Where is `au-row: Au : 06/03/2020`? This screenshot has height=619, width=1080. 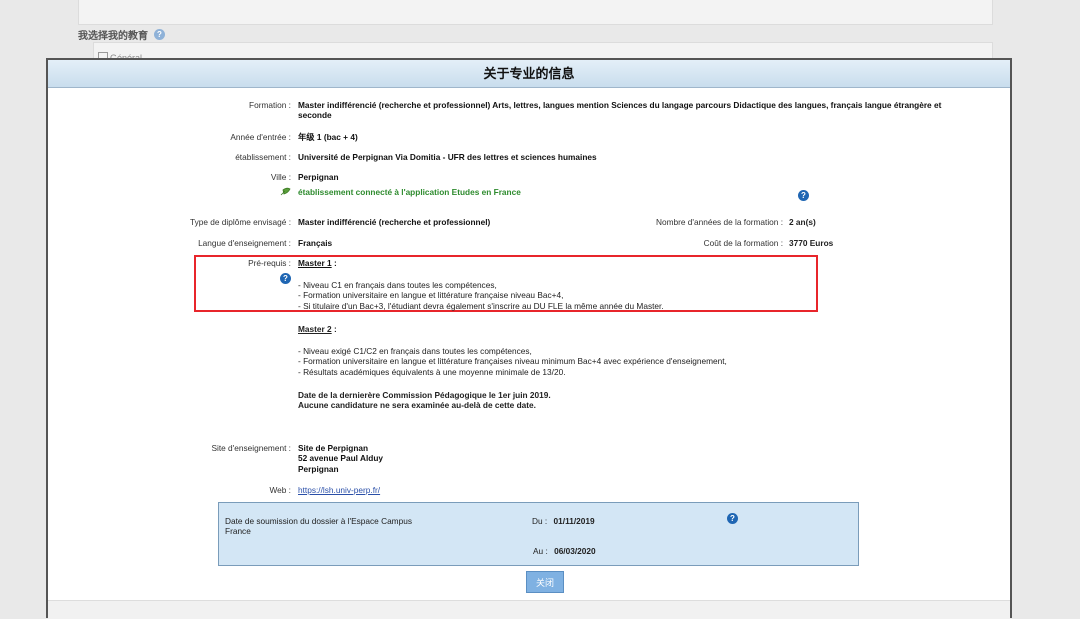 au-row: Au : 06/03/2020 is located at coordinates (564, 551).